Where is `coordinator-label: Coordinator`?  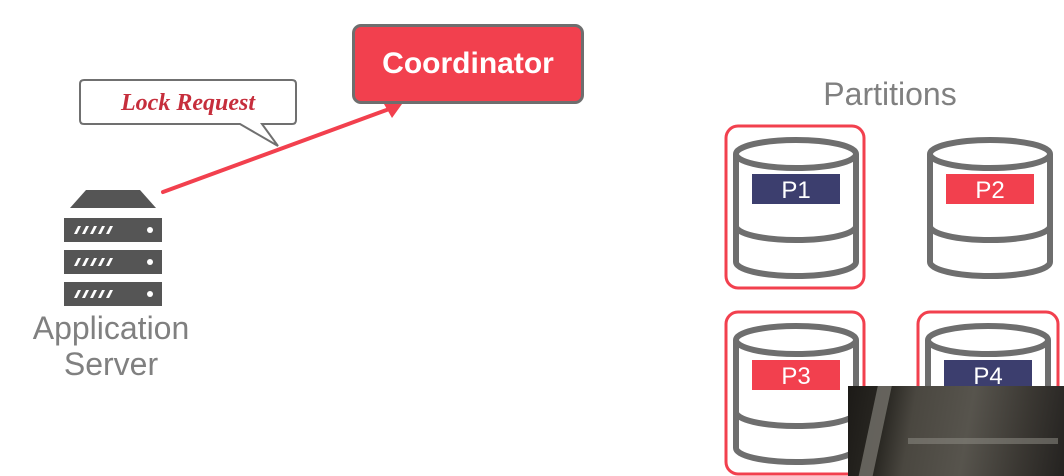
coordinator-label: Coordinator is located at coordinates (468, 63).